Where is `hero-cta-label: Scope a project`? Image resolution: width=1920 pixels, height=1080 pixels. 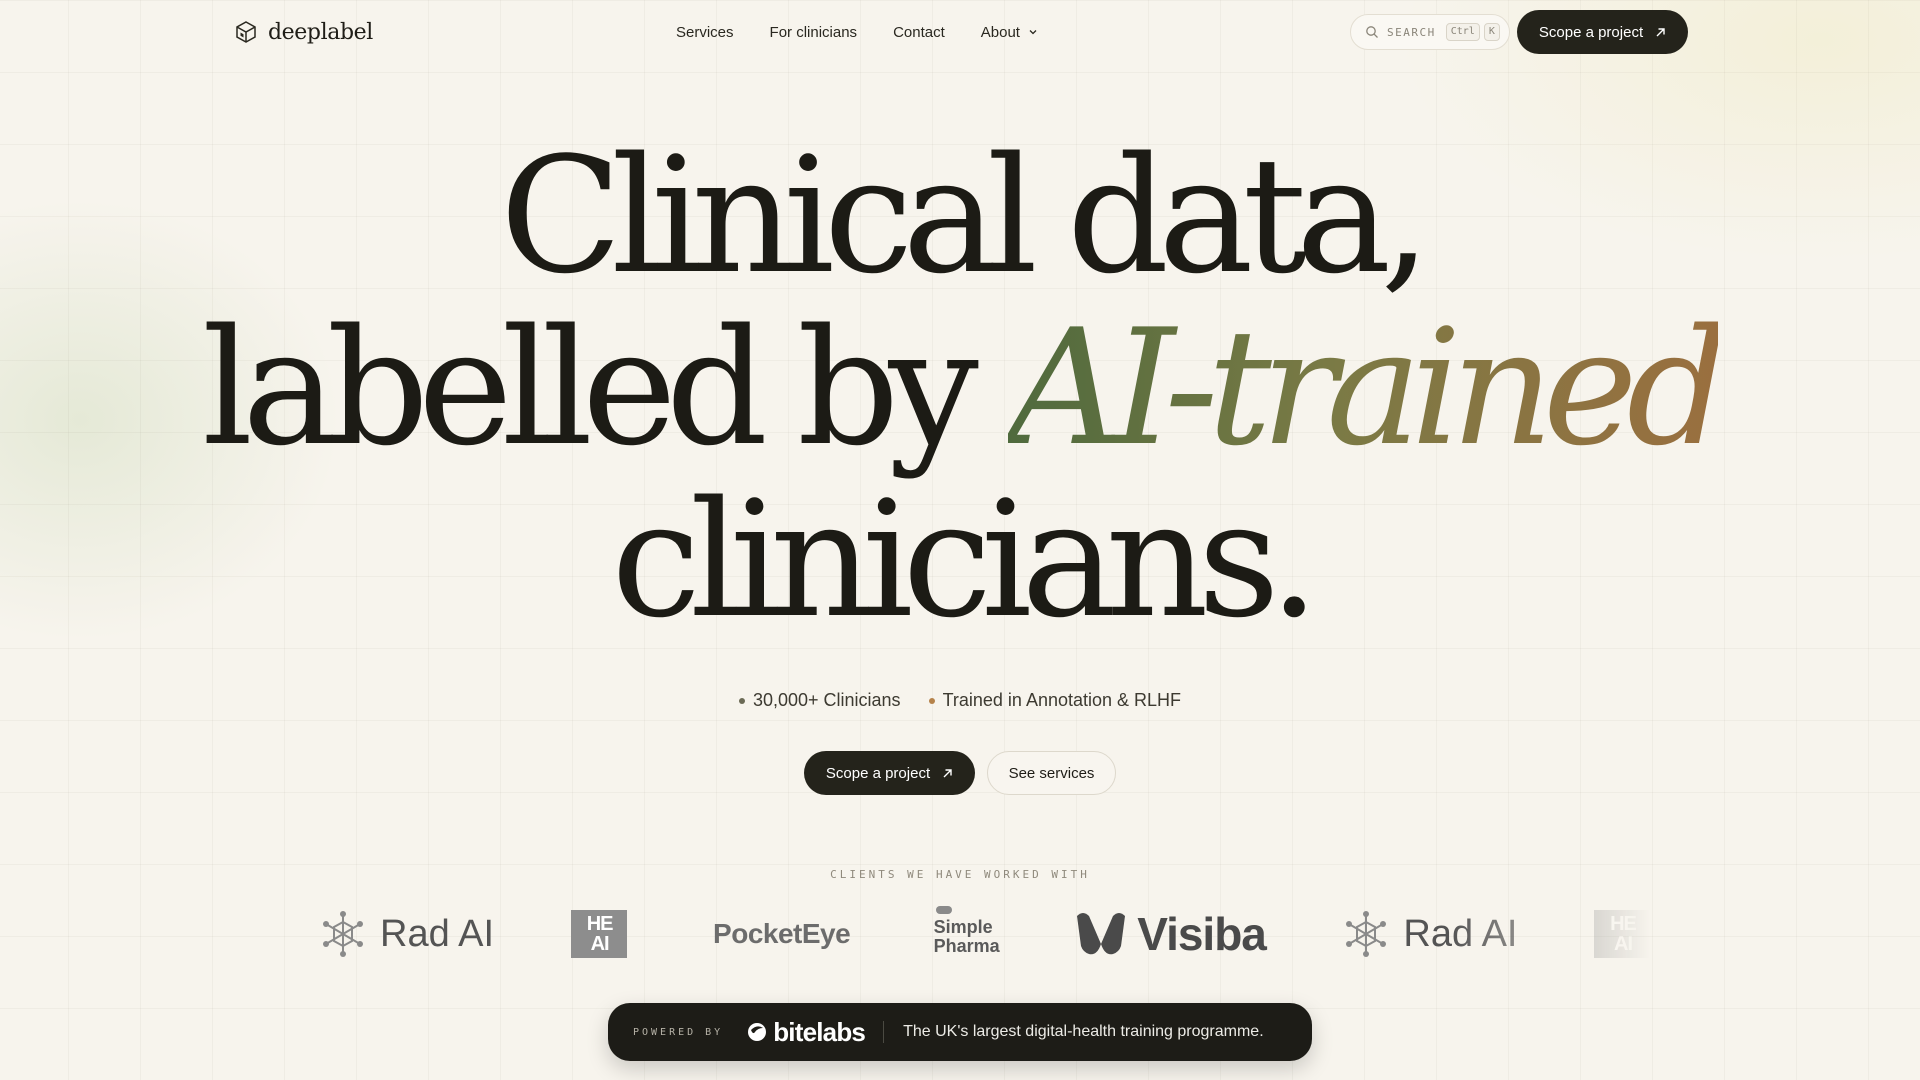
hero-cta-label: Scope a project is located at coordinates (878, 773).